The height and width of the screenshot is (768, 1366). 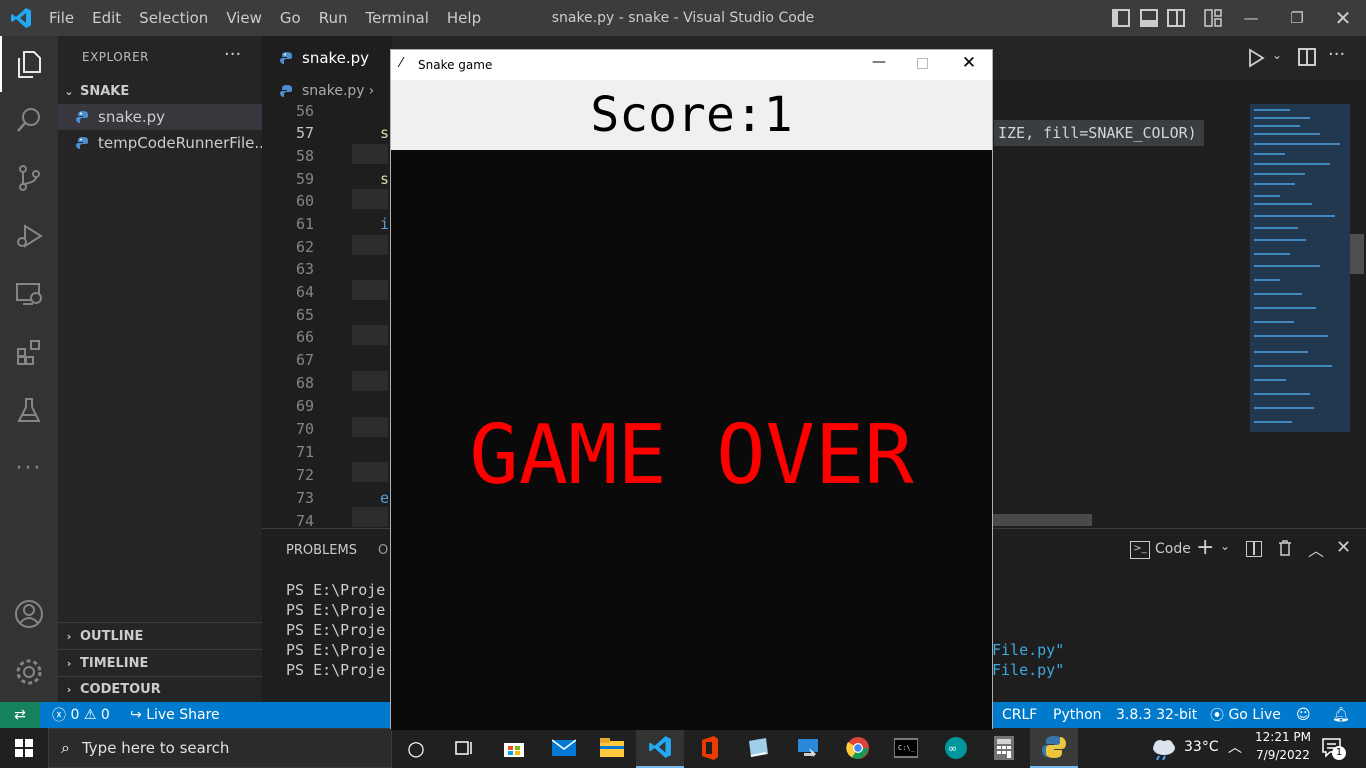 I want to click on game-window-titlebar: ⁄ Snake game — ✕, so click(x=691, y=65).